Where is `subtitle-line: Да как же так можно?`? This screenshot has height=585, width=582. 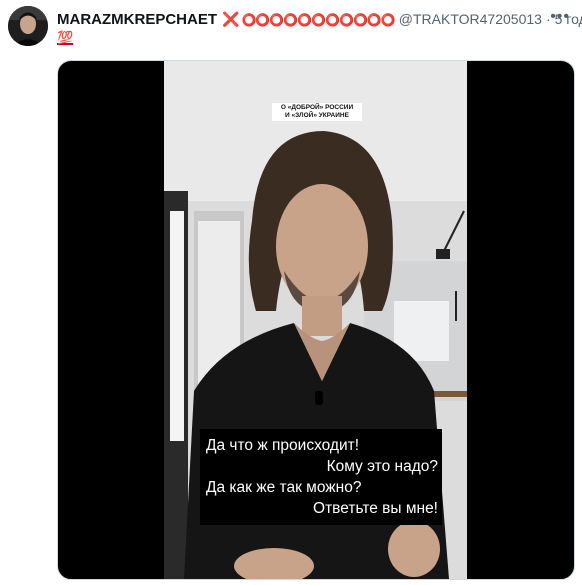 subtitle-line: Да как же так можно? is located at coordinates (284, 487).